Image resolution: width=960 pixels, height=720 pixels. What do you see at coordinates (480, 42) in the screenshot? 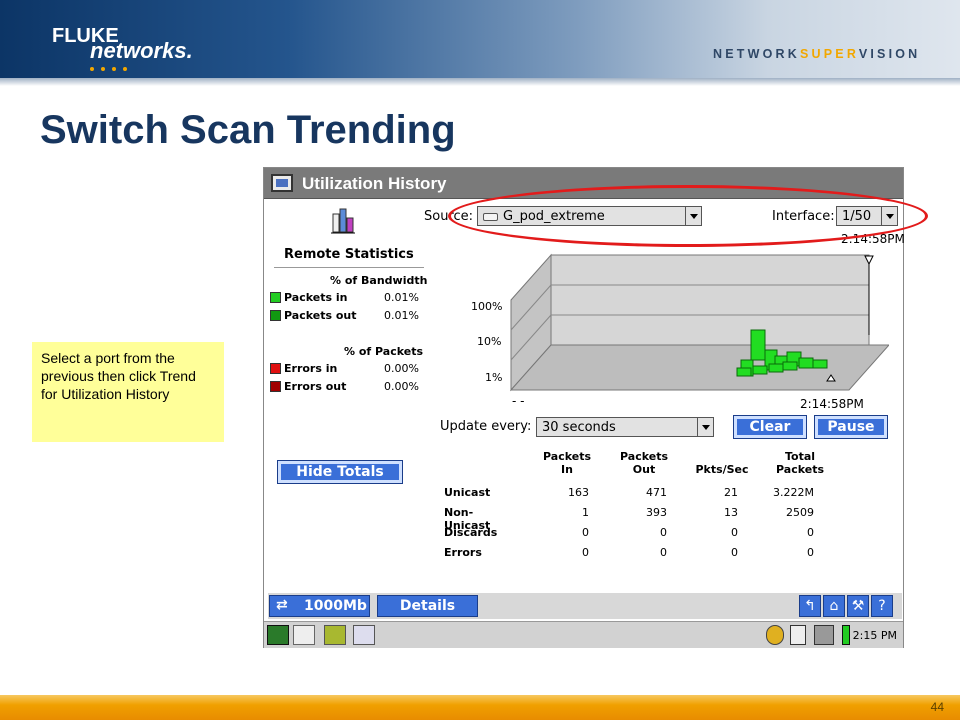
I see `slide-header-band: FLUKE networks. NETWORKSUPERVISION` at bounding box center [480, 42].